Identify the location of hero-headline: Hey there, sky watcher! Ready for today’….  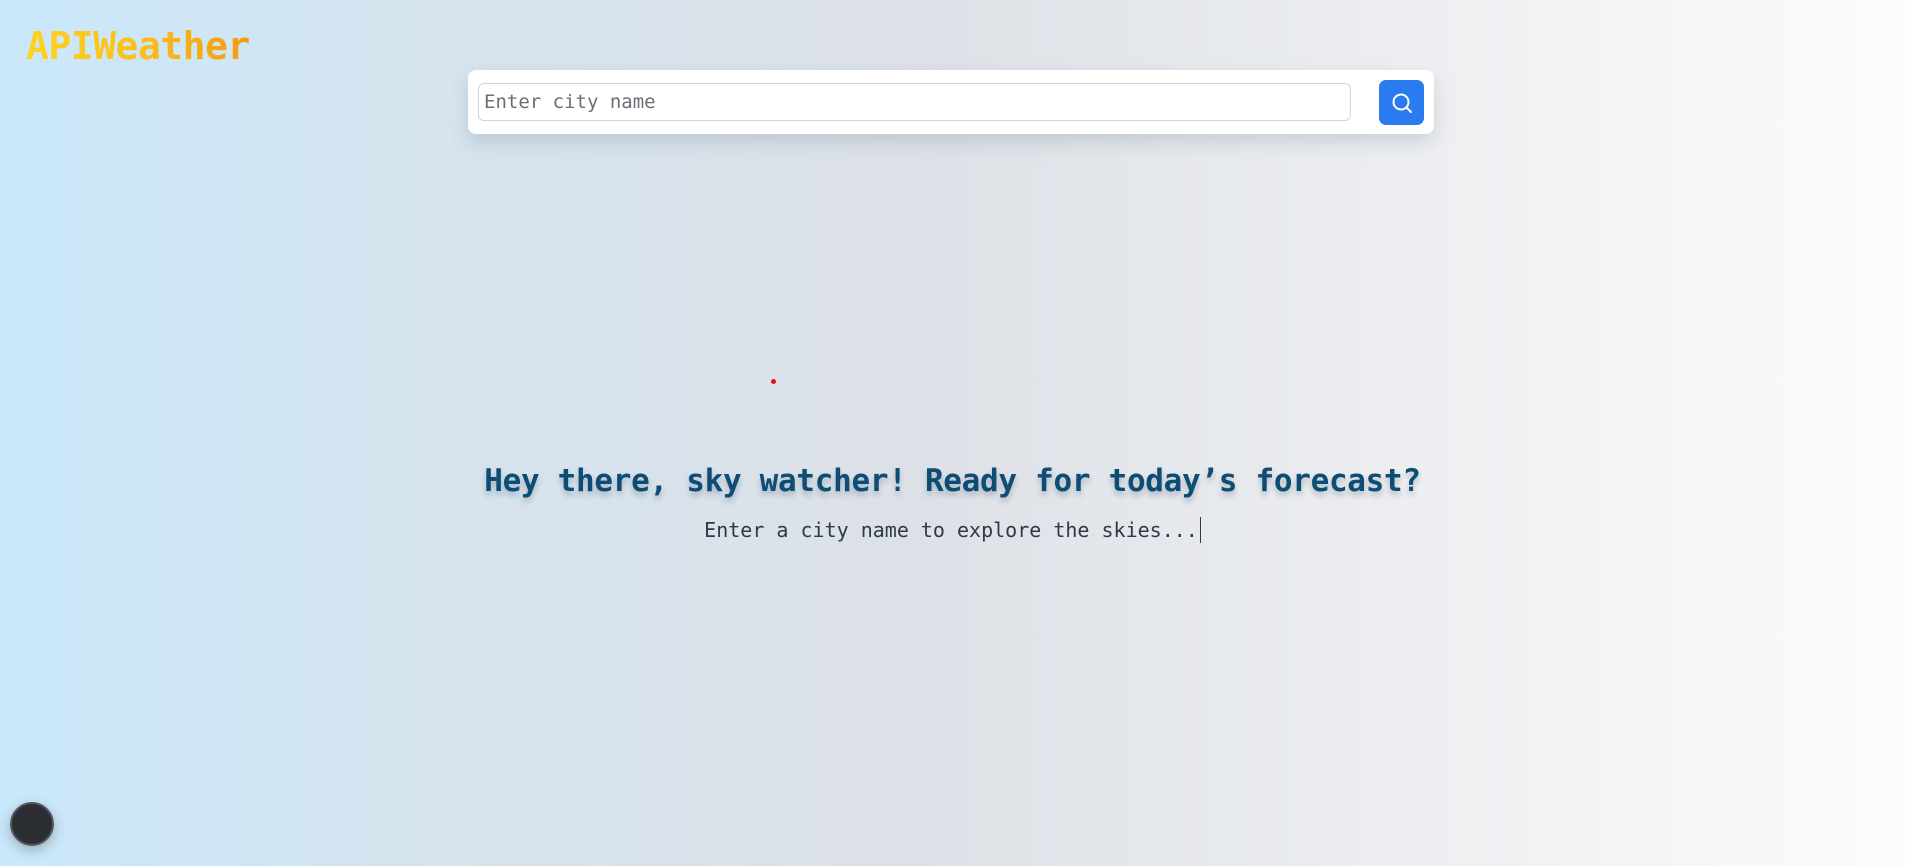
(952, 481).